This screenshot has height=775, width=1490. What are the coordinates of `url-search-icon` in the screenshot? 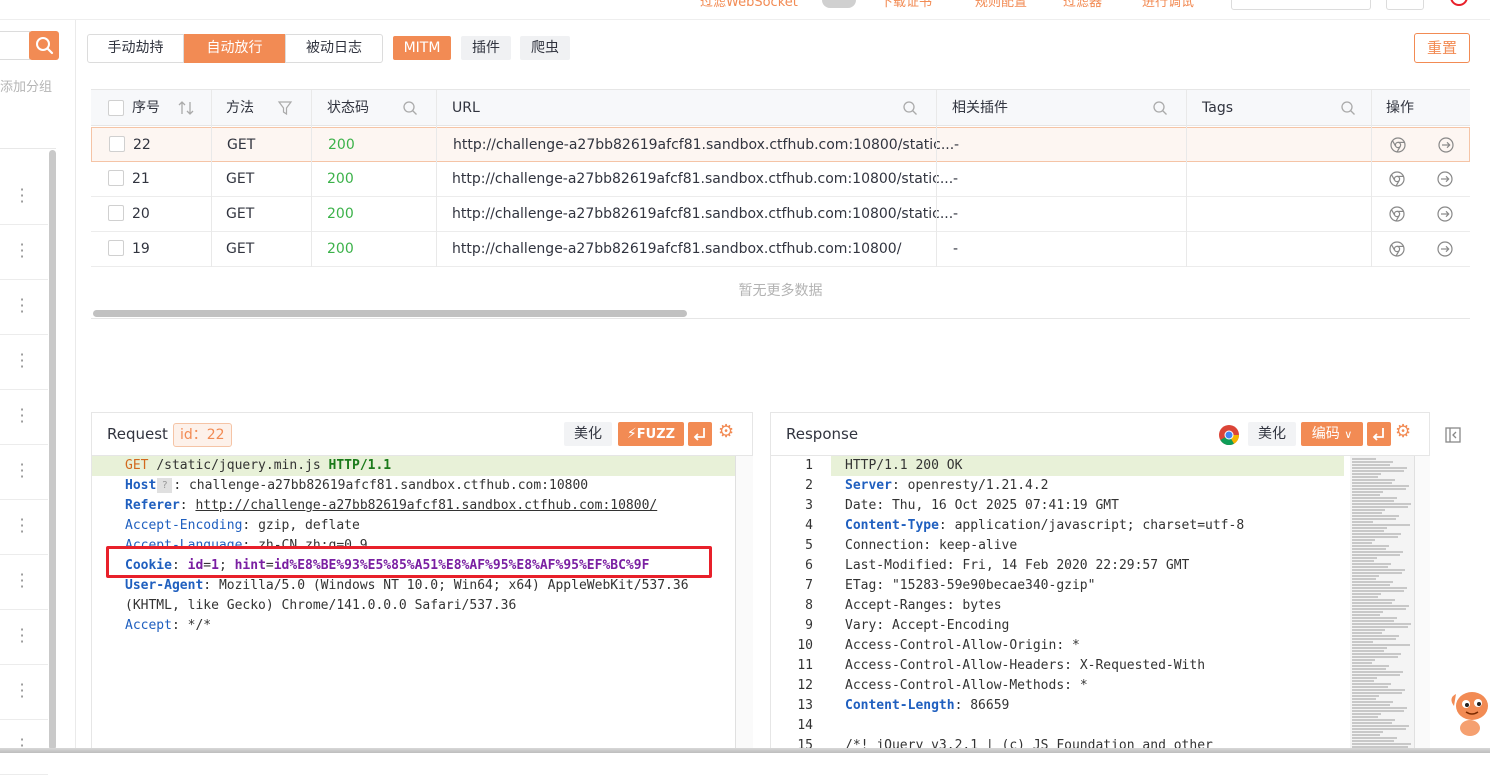 It's located at (910, 108).